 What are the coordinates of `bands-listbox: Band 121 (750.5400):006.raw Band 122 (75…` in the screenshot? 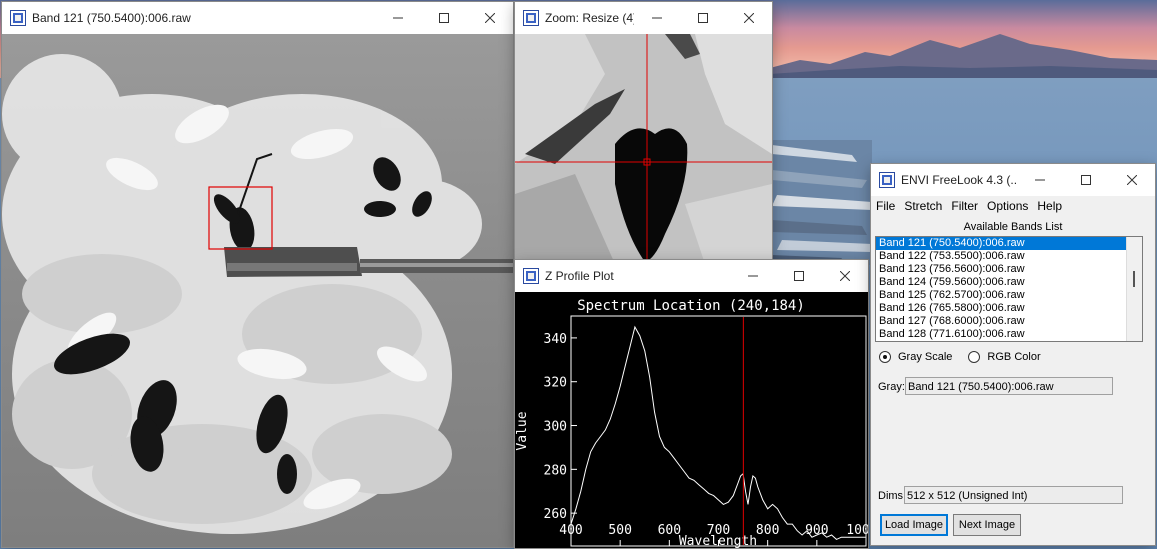 It's located at (1009, 289).